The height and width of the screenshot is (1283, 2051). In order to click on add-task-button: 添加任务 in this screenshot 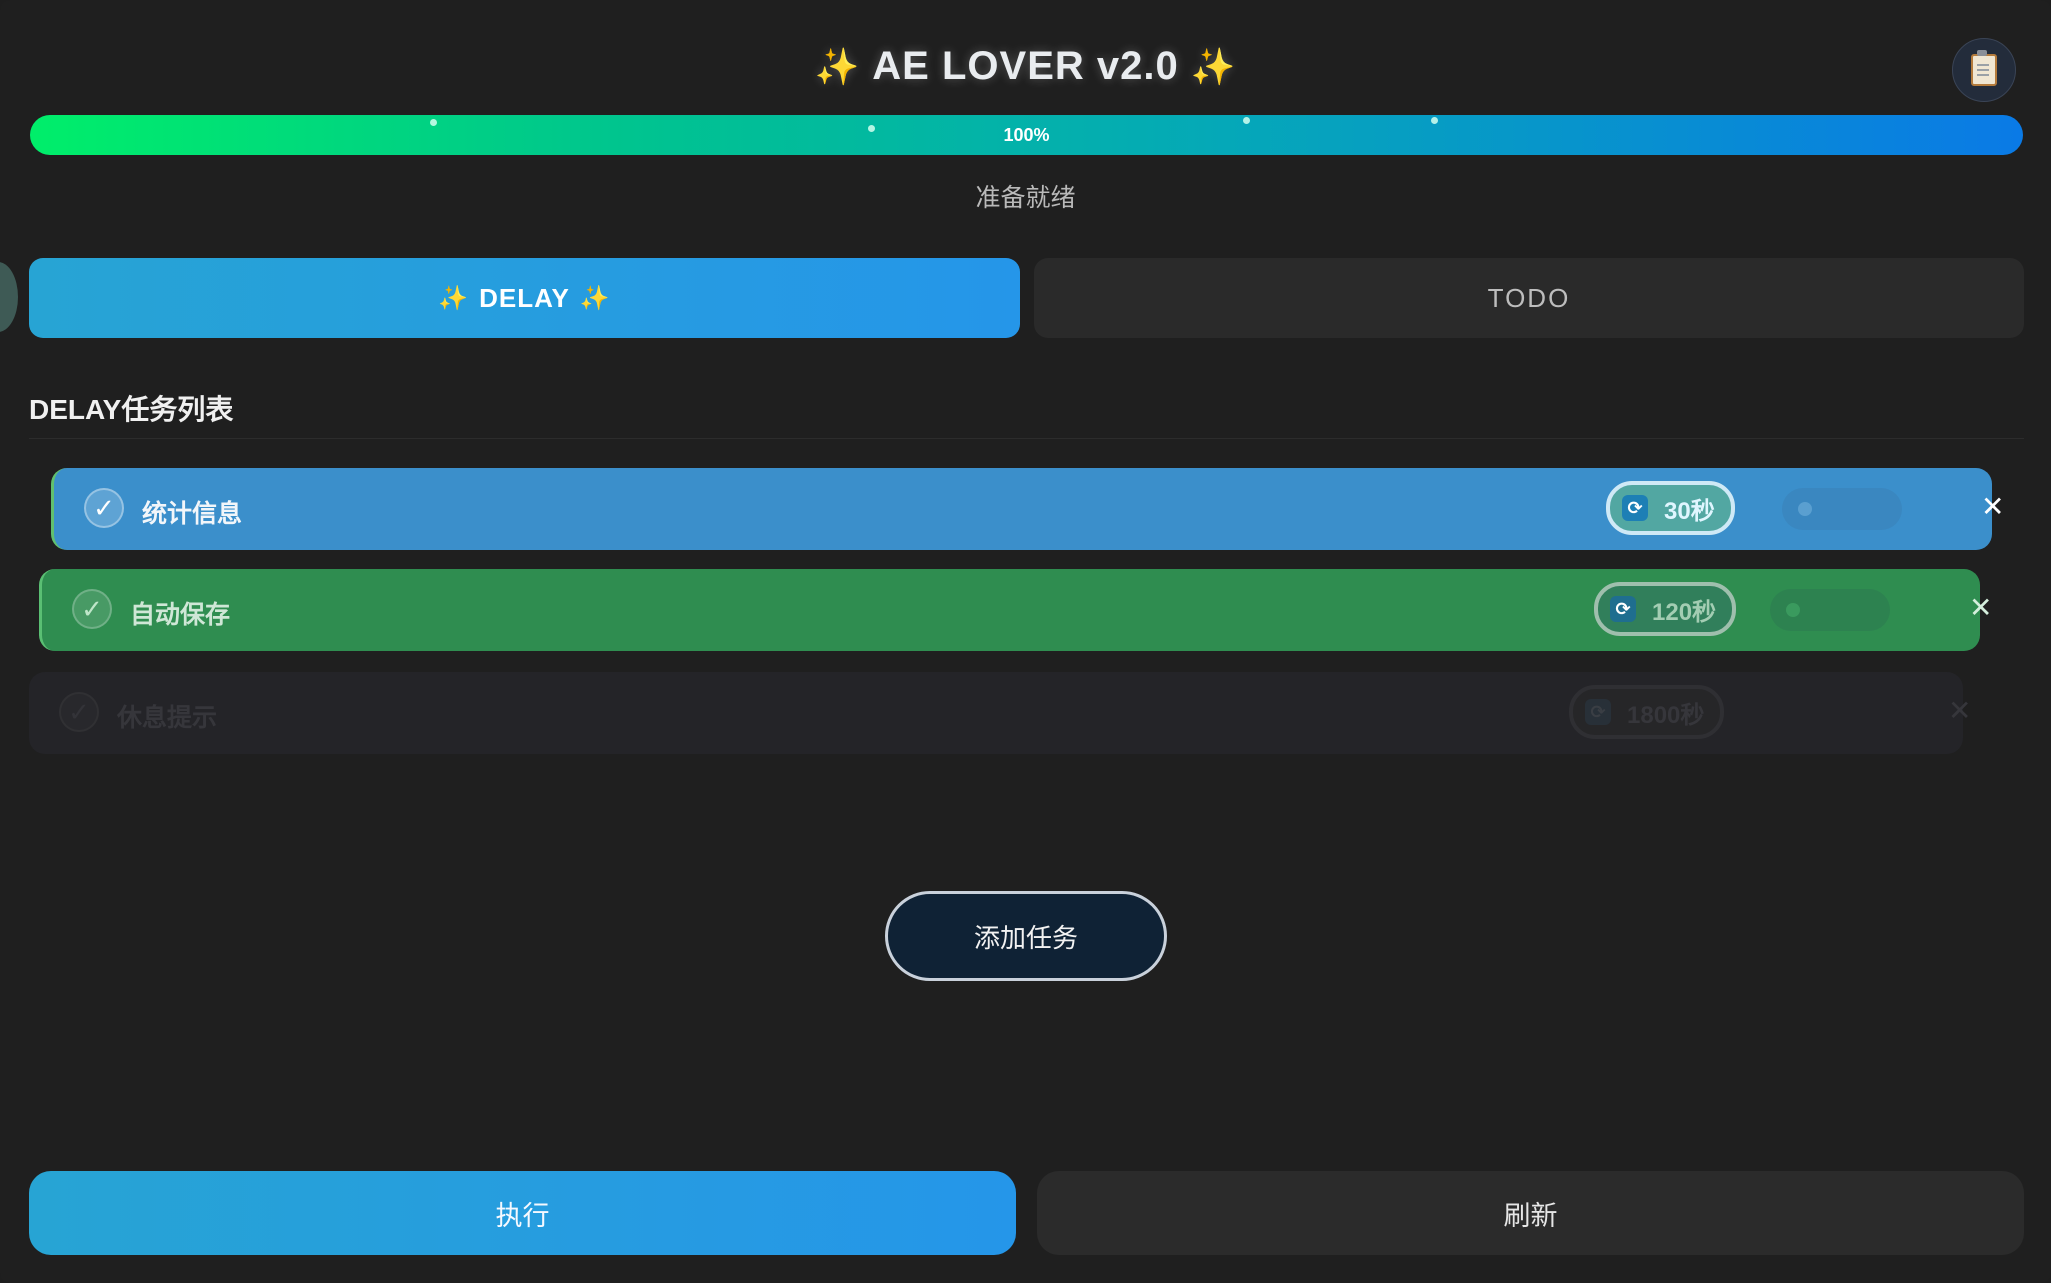, I will do `click(1026, 936)`.